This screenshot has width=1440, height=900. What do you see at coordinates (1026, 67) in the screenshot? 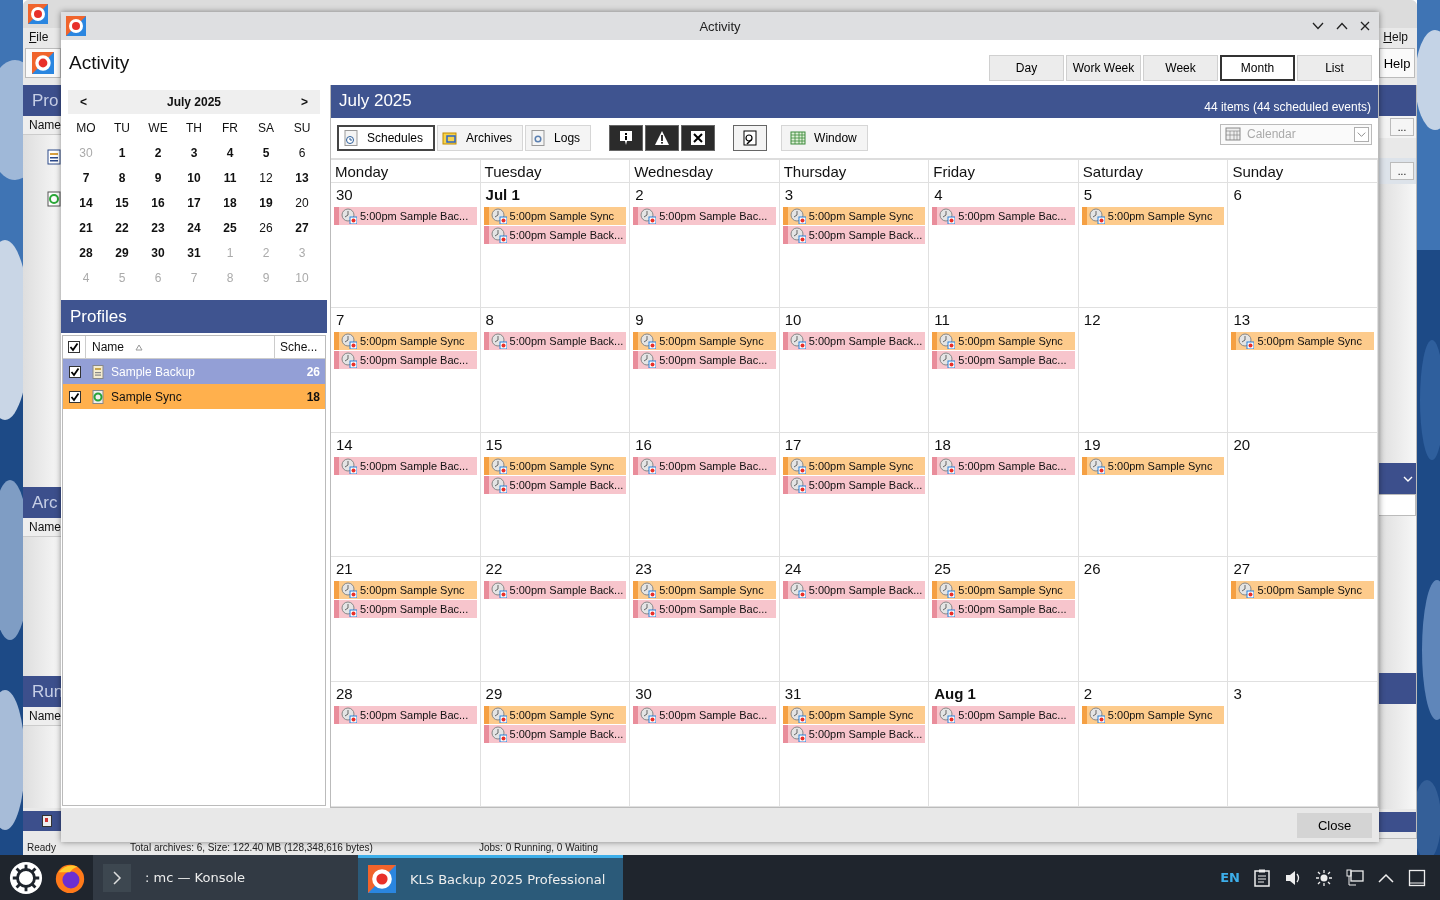
I see `view-button: Day` at bounding box center [1026, 67].